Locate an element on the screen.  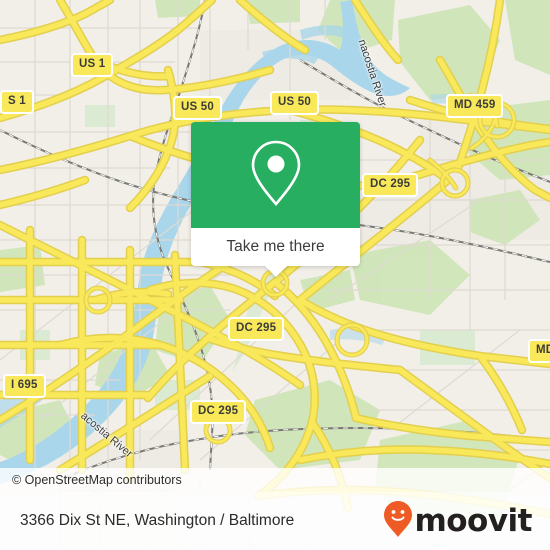
shield-dc-295-lower: DC 295 is located at coordinates (218, 412).